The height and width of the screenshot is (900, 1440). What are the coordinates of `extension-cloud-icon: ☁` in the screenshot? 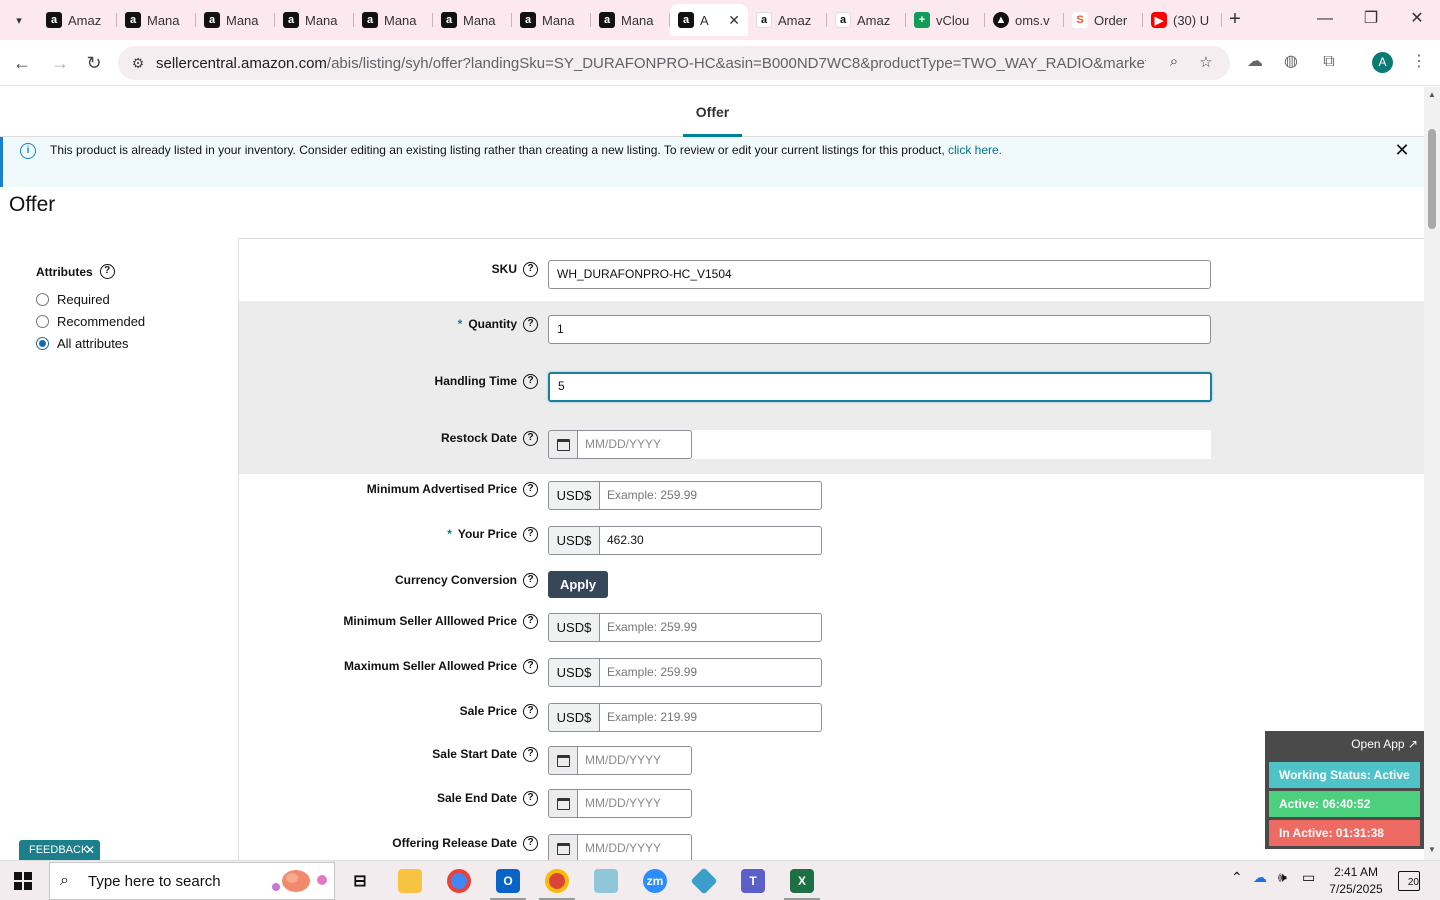 It's located at (1255, 62).